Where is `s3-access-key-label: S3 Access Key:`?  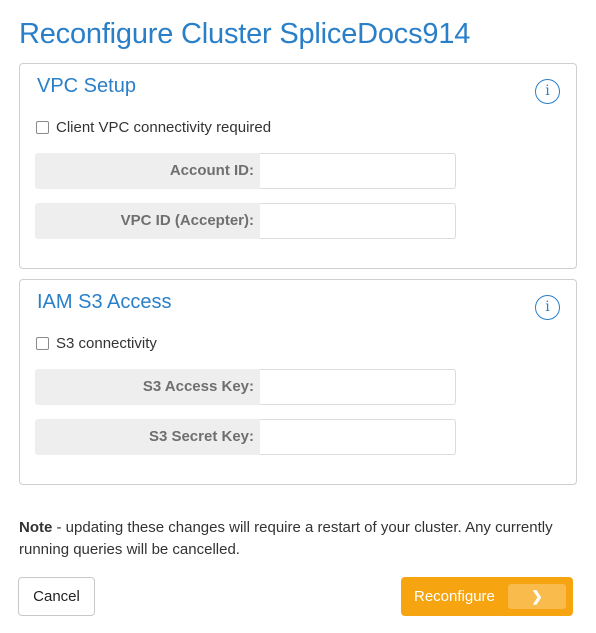 s3-access-key-label: S3 Access Key: is located at coordinates (147, 387).